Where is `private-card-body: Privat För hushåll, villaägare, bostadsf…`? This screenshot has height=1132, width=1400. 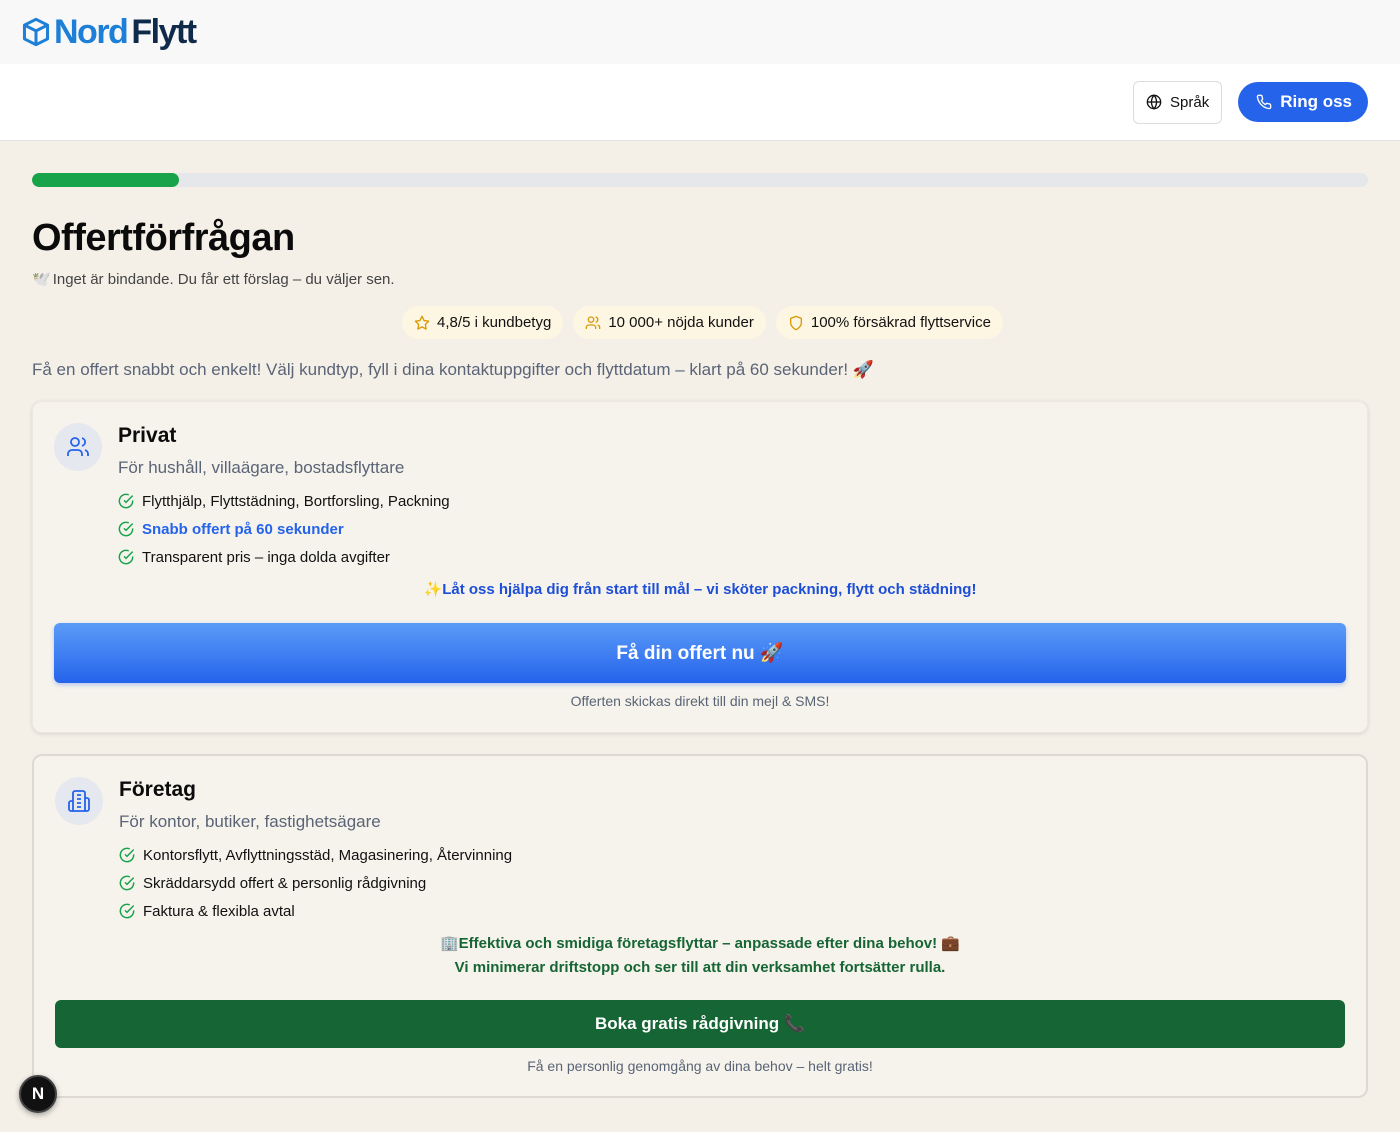 private-card-body: Privat För hushåll, villaägare, bostadsf… is located at coordinates (284, 497).